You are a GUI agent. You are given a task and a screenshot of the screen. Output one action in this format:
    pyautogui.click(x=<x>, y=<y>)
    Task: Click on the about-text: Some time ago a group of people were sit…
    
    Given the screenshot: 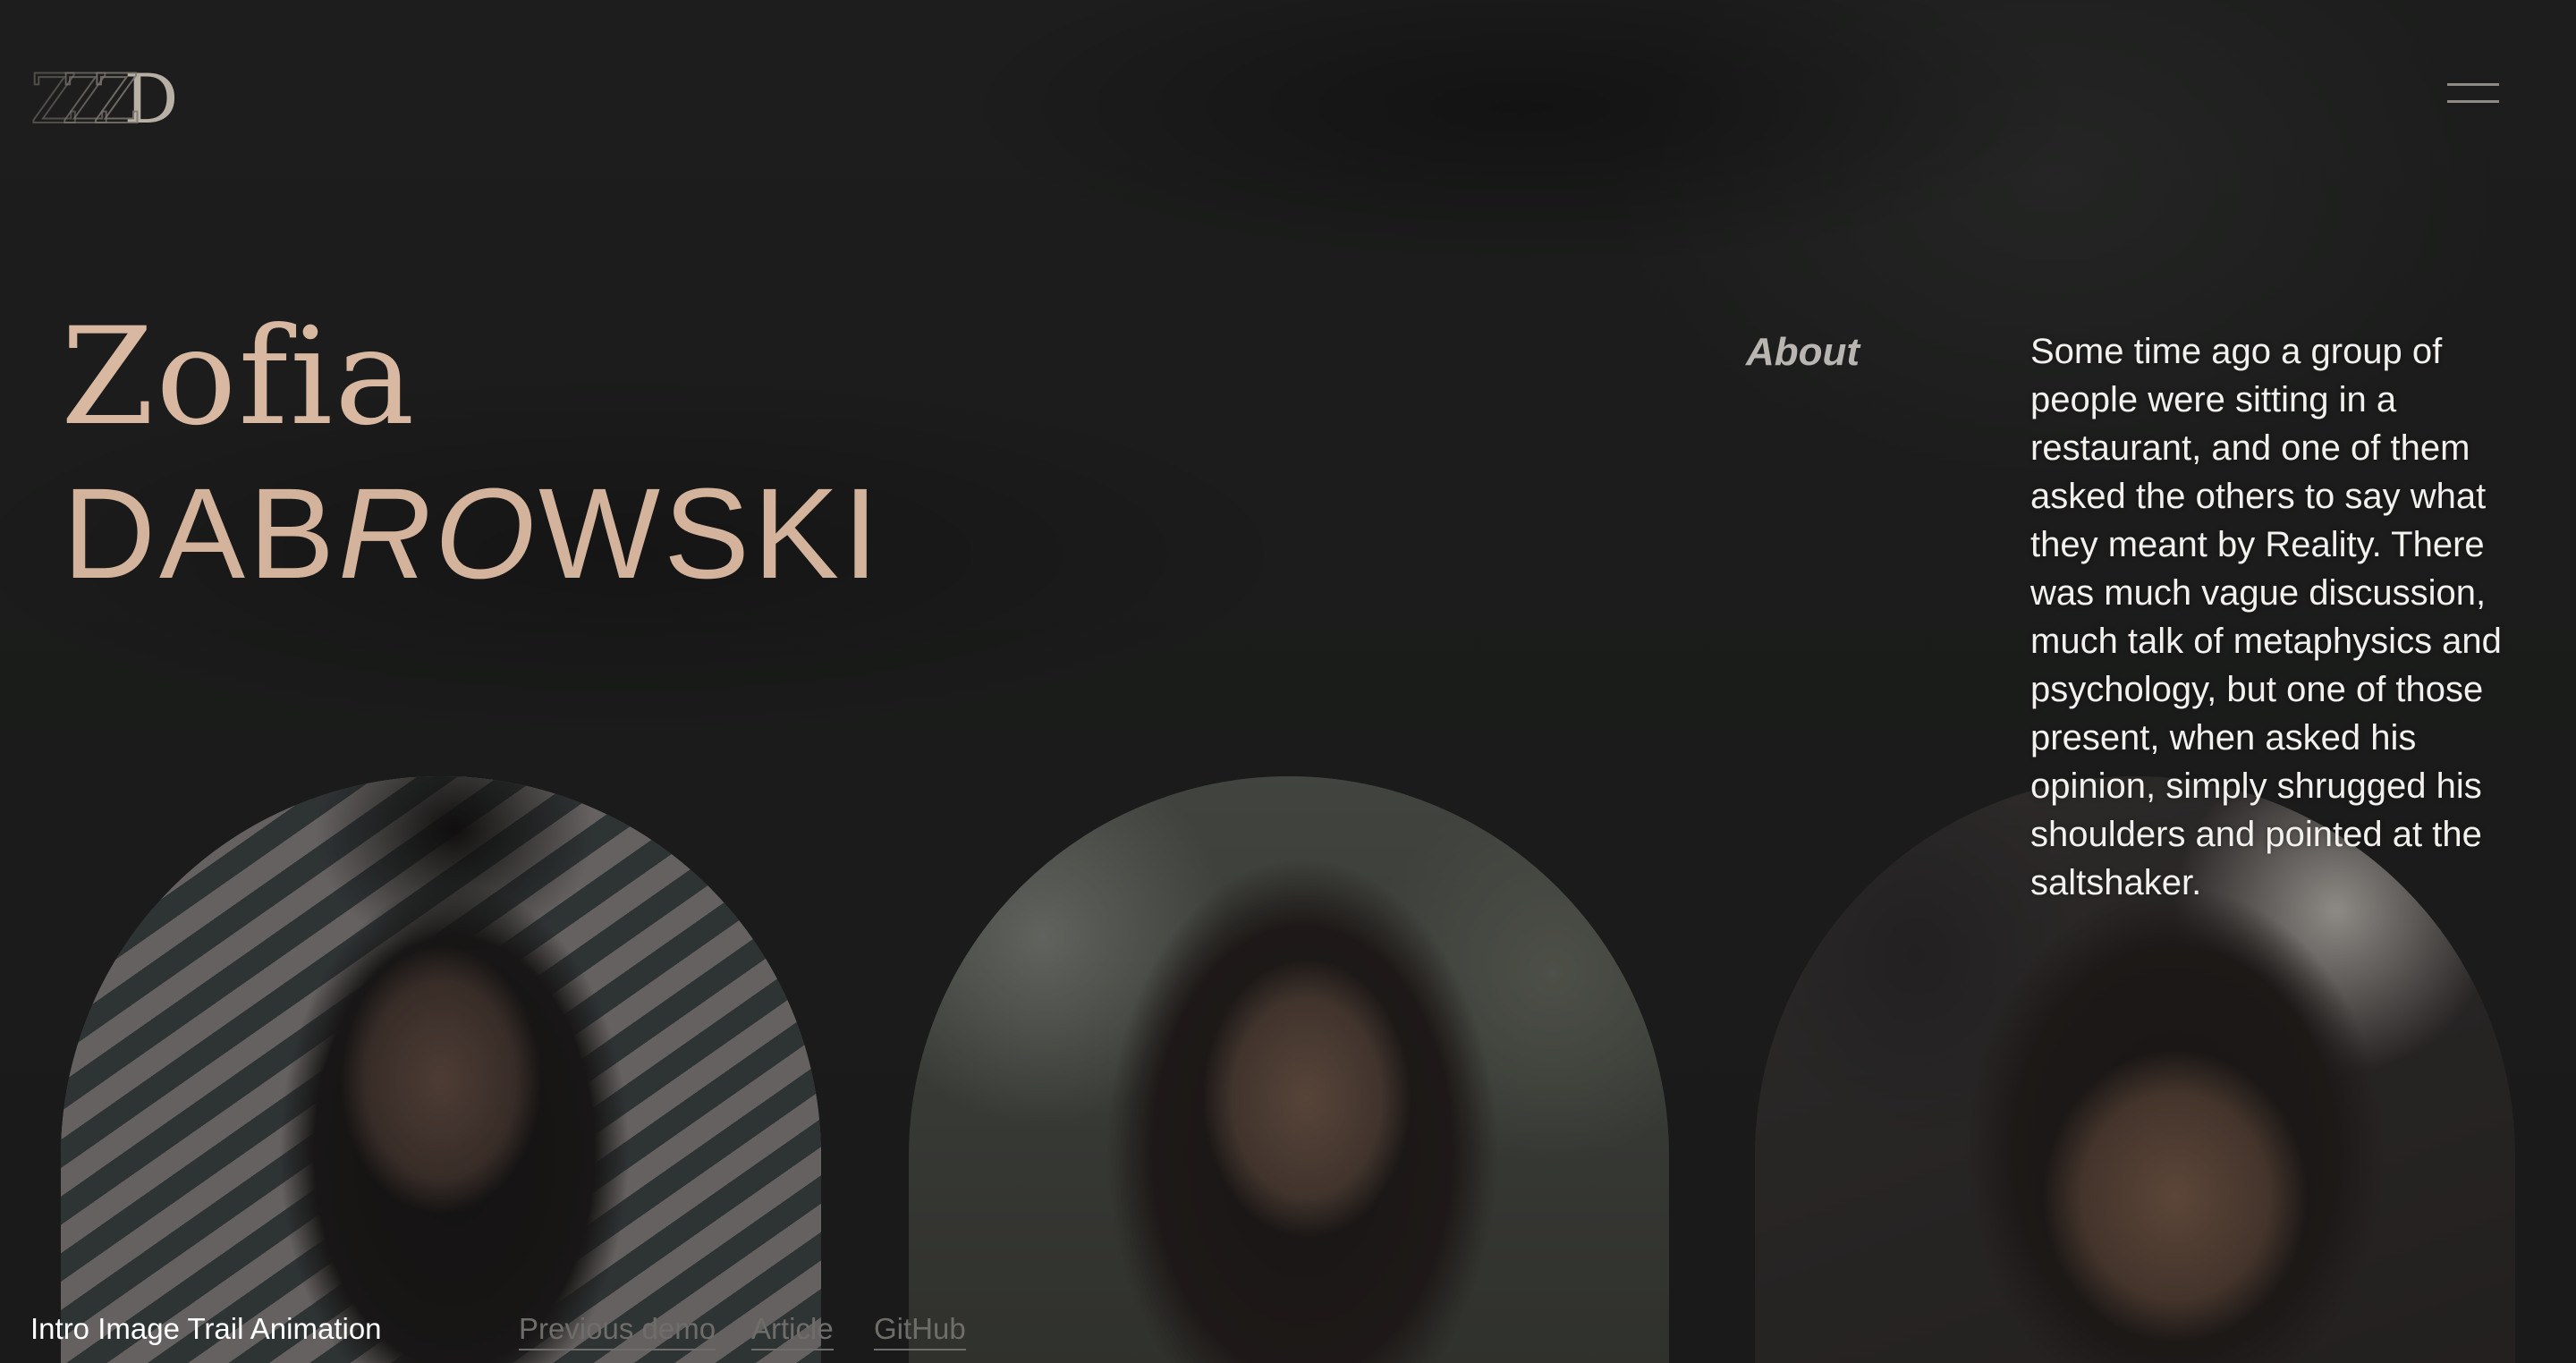 What is the action you would take?
    pyautogui.click(x=2266, y=617)
    